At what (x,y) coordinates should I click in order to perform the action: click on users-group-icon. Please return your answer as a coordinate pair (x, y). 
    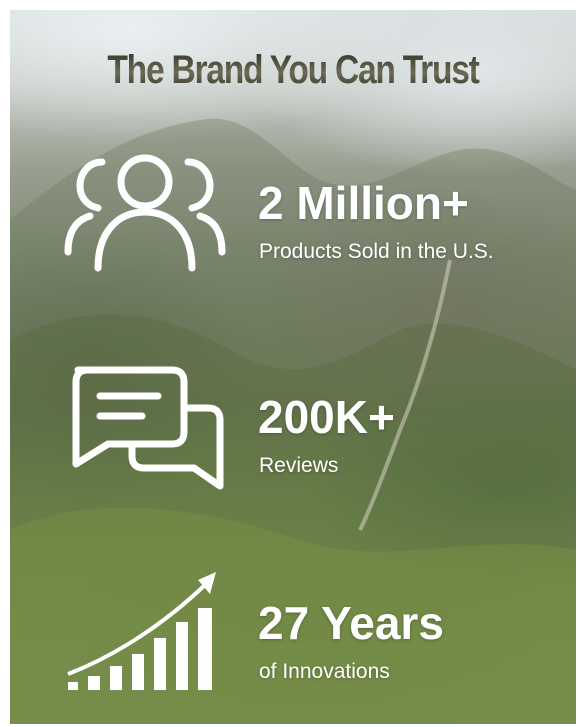
    Looking at the image, I should click on (145, 210).